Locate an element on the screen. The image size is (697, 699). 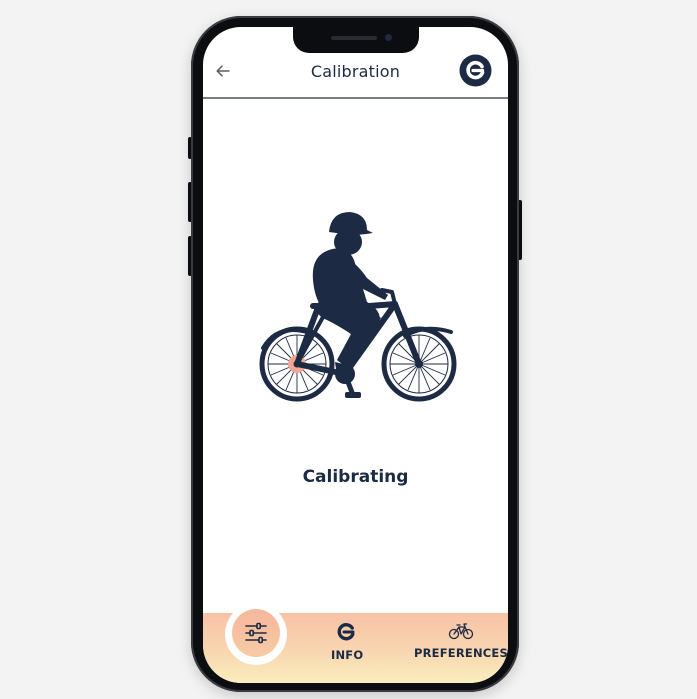
sliders-icon is located at coordinates (256, 633).